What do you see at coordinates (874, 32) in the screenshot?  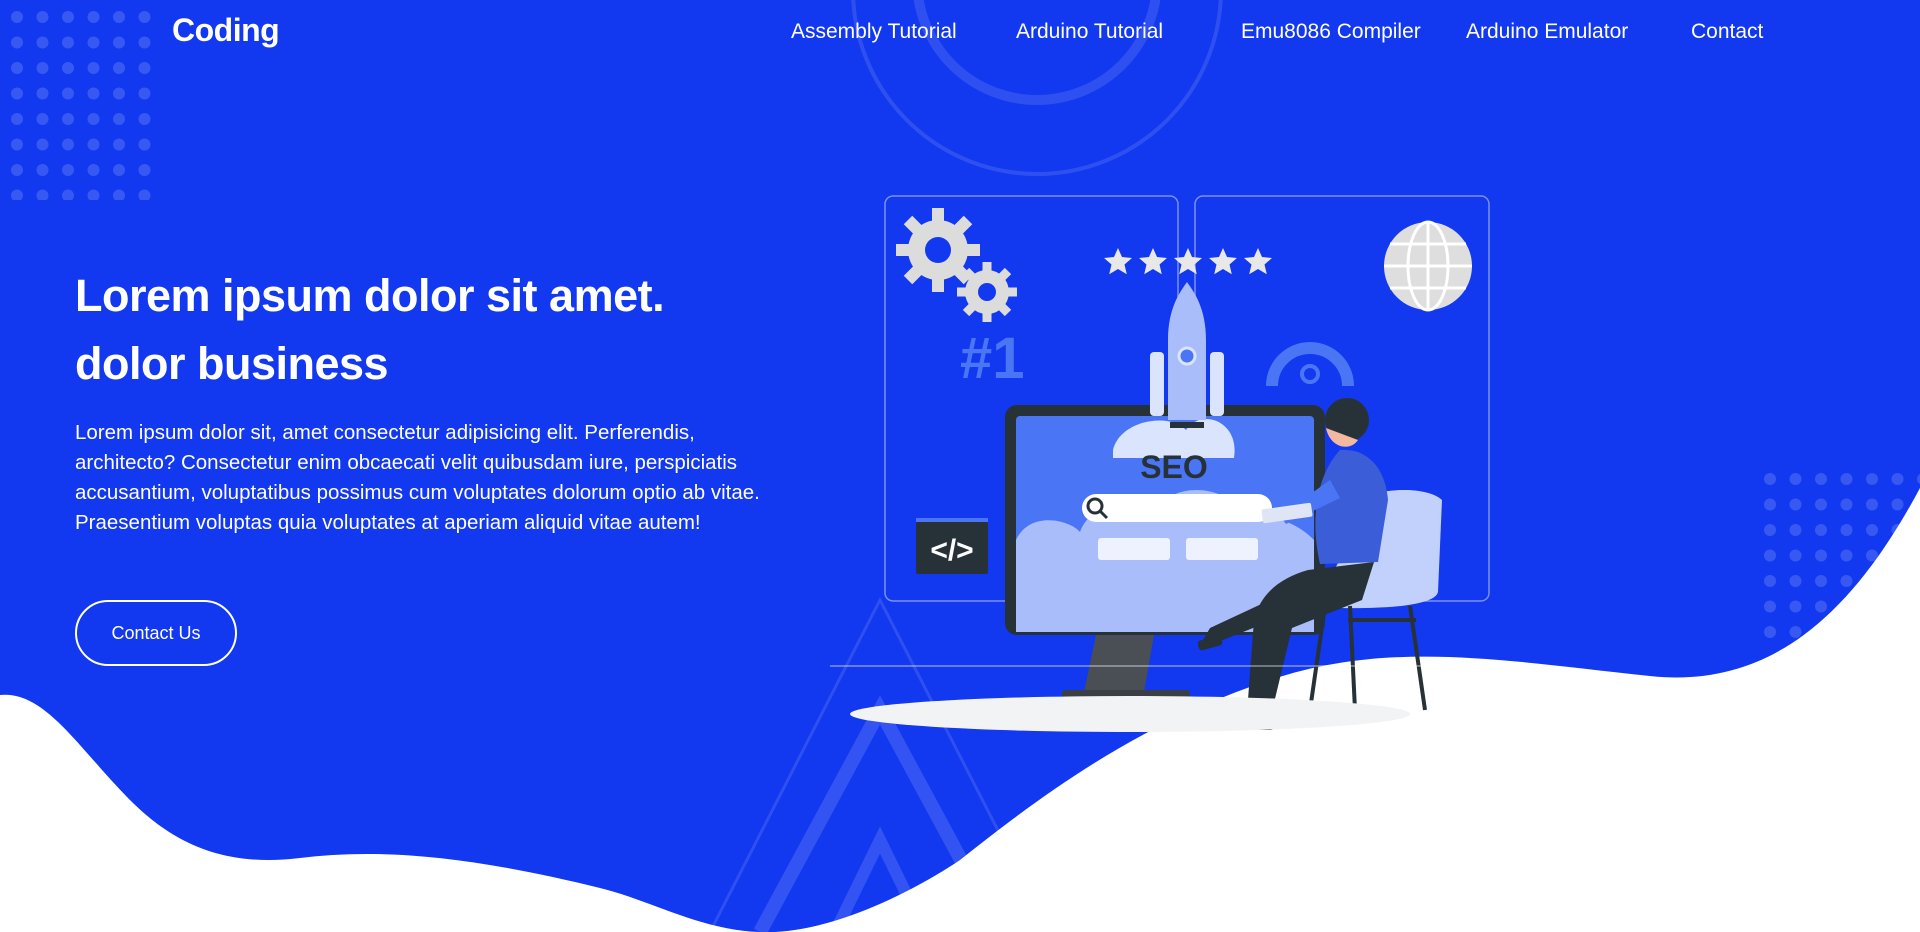 I see `nav-link-assembly-tutorial: Assembly Tutorial` at bounding box center [874, 32].